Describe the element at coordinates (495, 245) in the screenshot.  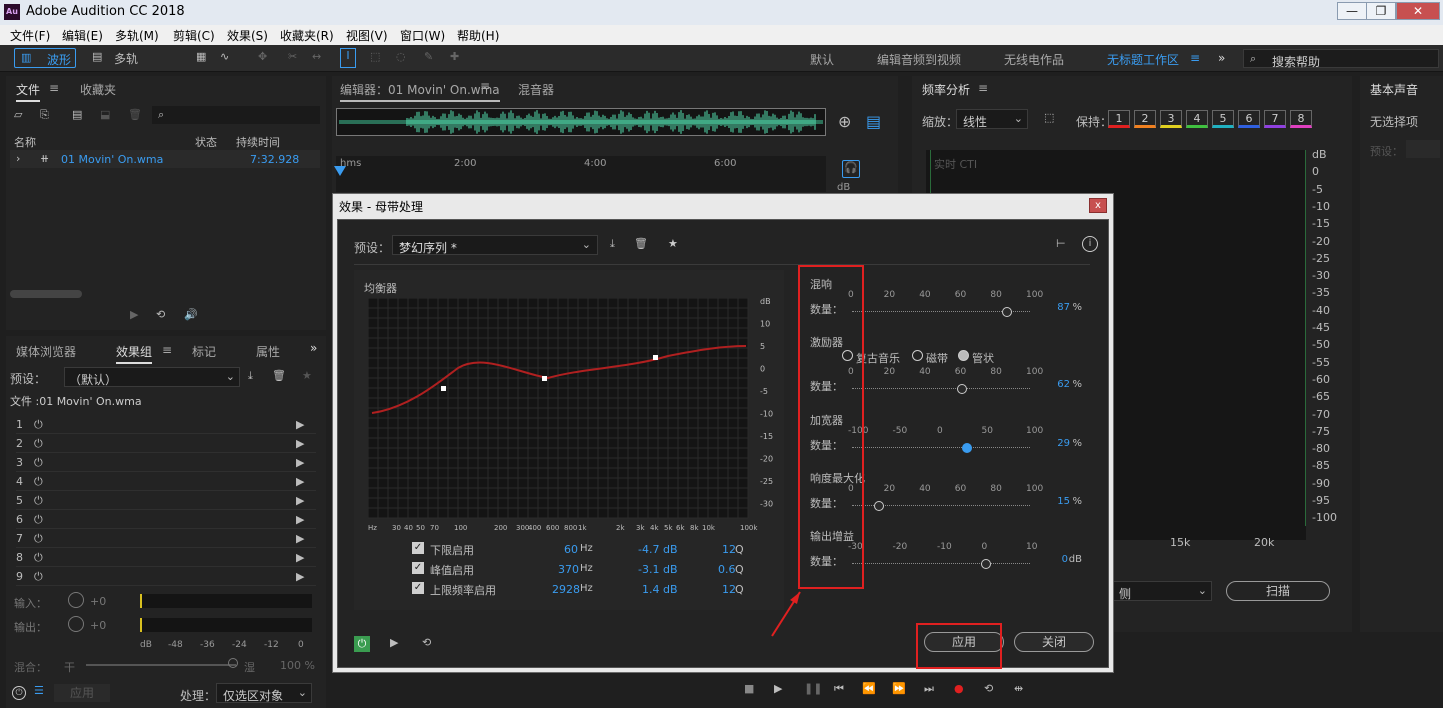
I see `dialog-preset-select: 梦幻序列 * ⌄` at that location.